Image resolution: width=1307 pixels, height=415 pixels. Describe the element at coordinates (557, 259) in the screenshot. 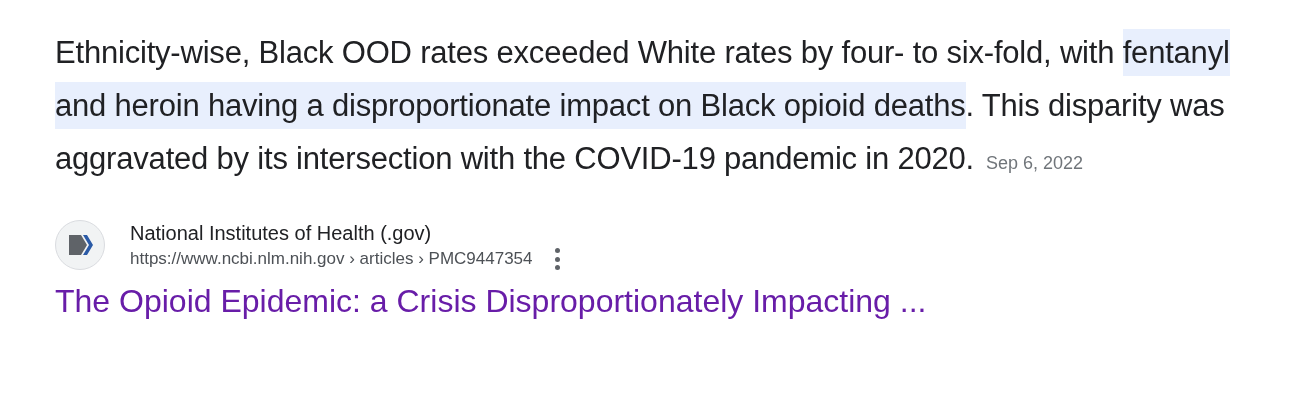

I see `more-options-icon` at that location.